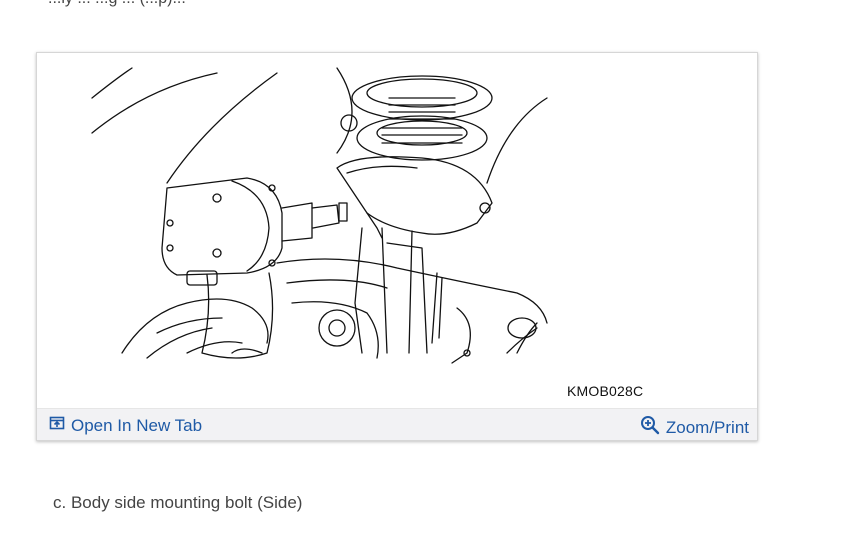 The width and height of the screenshot is (845, 541). What do you see at coordinates (178, 502) in the screenshot?
I see `figure-caption: c. Body side mounting bolt (Side)` at bounding box center [178, 502].